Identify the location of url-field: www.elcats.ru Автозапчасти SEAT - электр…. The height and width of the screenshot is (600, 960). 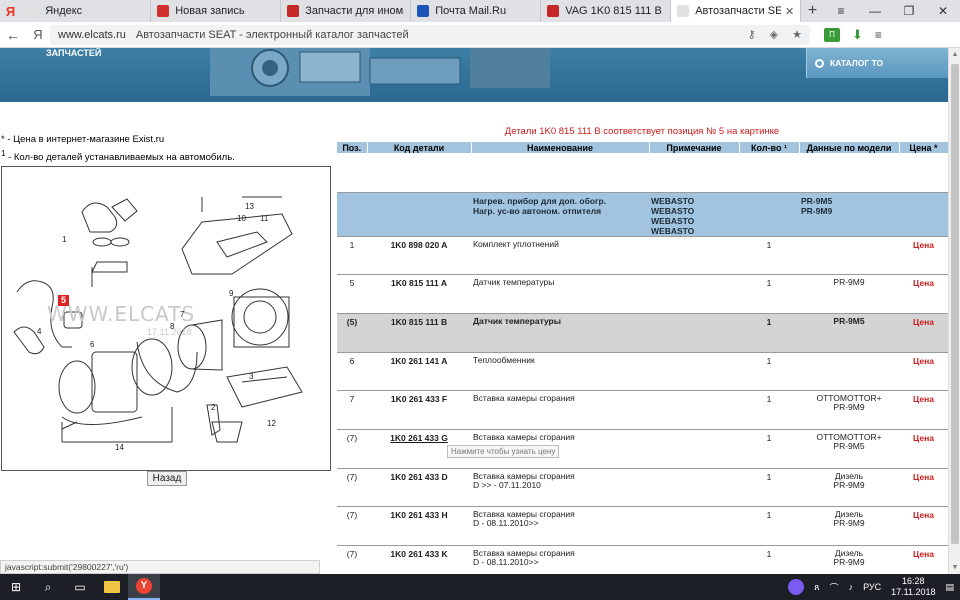
(430, 34).